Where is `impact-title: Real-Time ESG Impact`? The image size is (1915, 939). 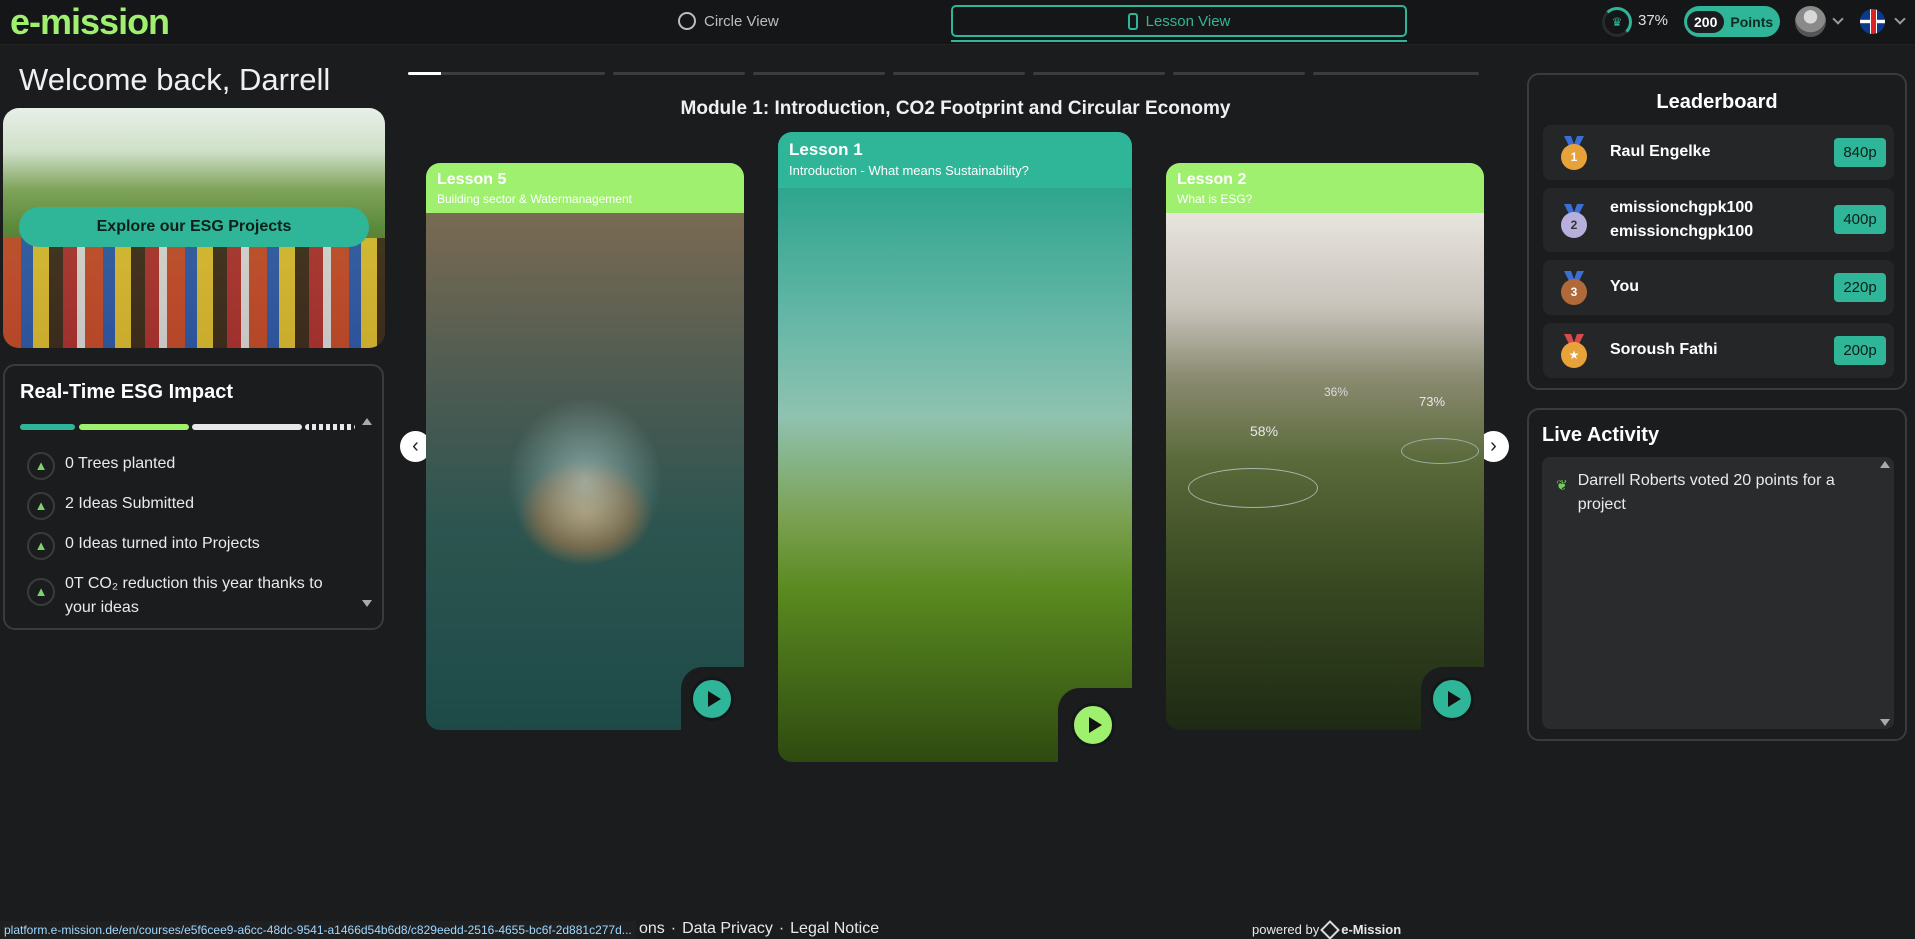 impact-title: Real-Time ESG Impact is located at coordinates (127, 392).